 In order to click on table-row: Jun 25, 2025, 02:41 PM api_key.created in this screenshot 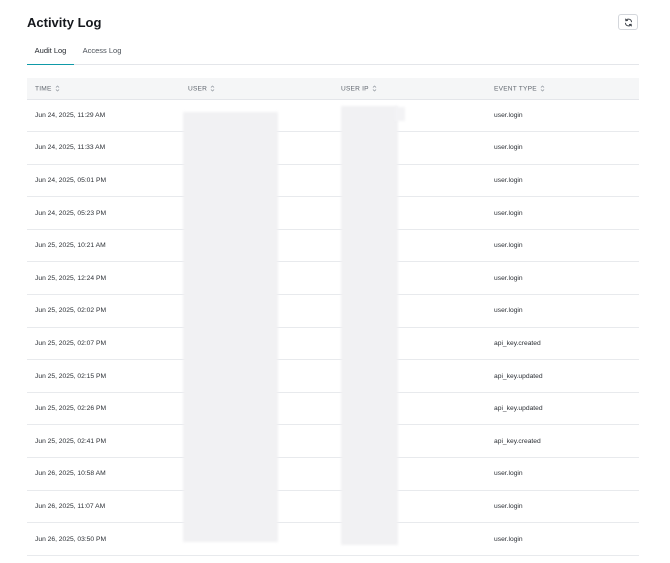, I will do `click(333, 441)`.